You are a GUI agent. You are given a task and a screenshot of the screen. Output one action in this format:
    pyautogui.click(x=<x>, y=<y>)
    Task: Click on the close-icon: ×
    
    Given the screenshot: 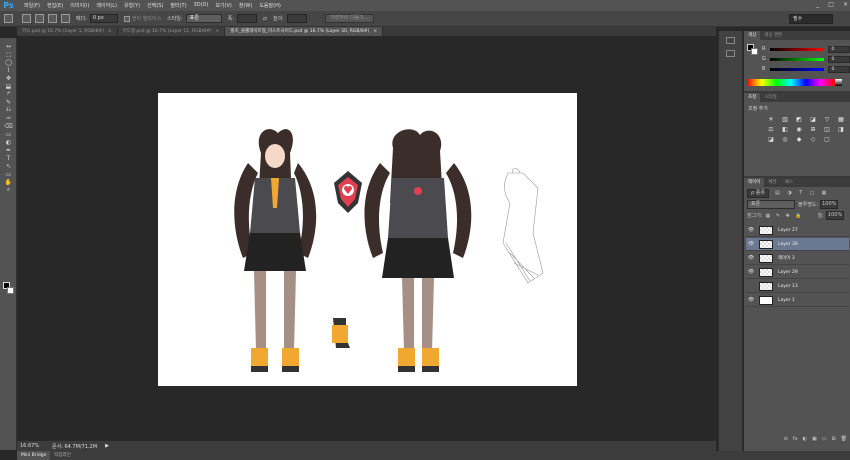 What is the action you would take?
    pyautogui.click(x=845, y=4)
    